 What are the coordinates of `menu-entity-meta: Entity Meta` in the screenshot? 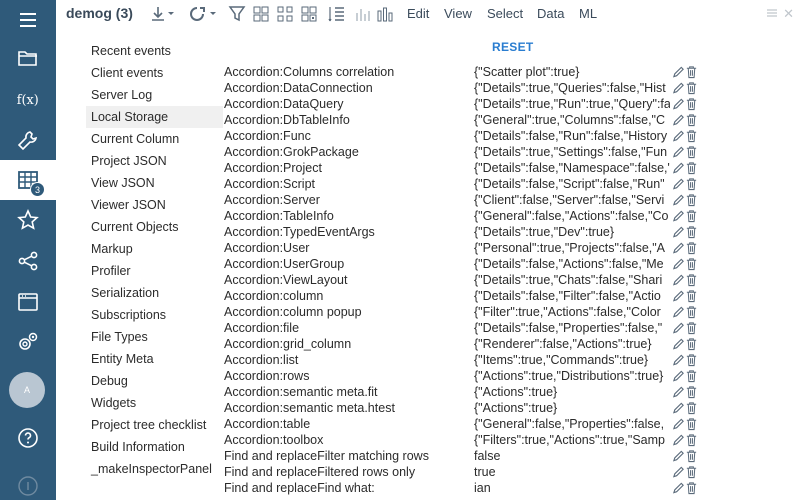 It's located at (154, 359).